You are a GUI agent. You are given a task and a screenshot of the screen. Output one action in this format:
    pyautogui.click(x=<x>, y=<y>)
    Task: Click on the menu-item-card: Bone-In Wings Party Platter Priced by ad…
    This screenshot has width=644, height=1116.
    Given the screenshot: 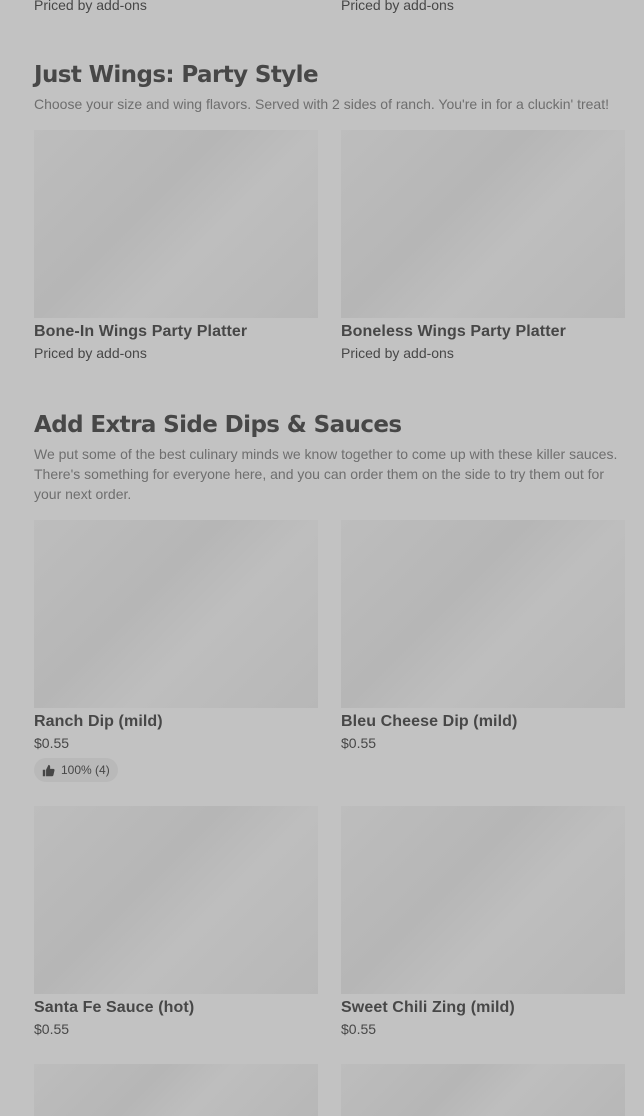 What is the action you would take?
    pyautogui.click(x=176, y=246)
    